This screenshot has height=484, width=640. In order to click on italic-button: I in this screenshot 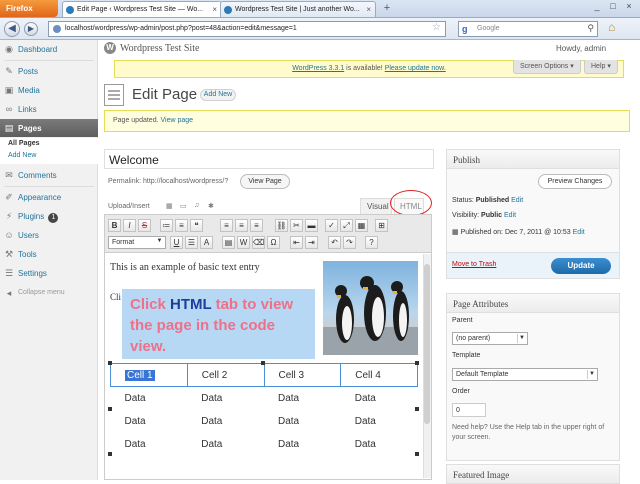, I will do `click(129, 225)`.